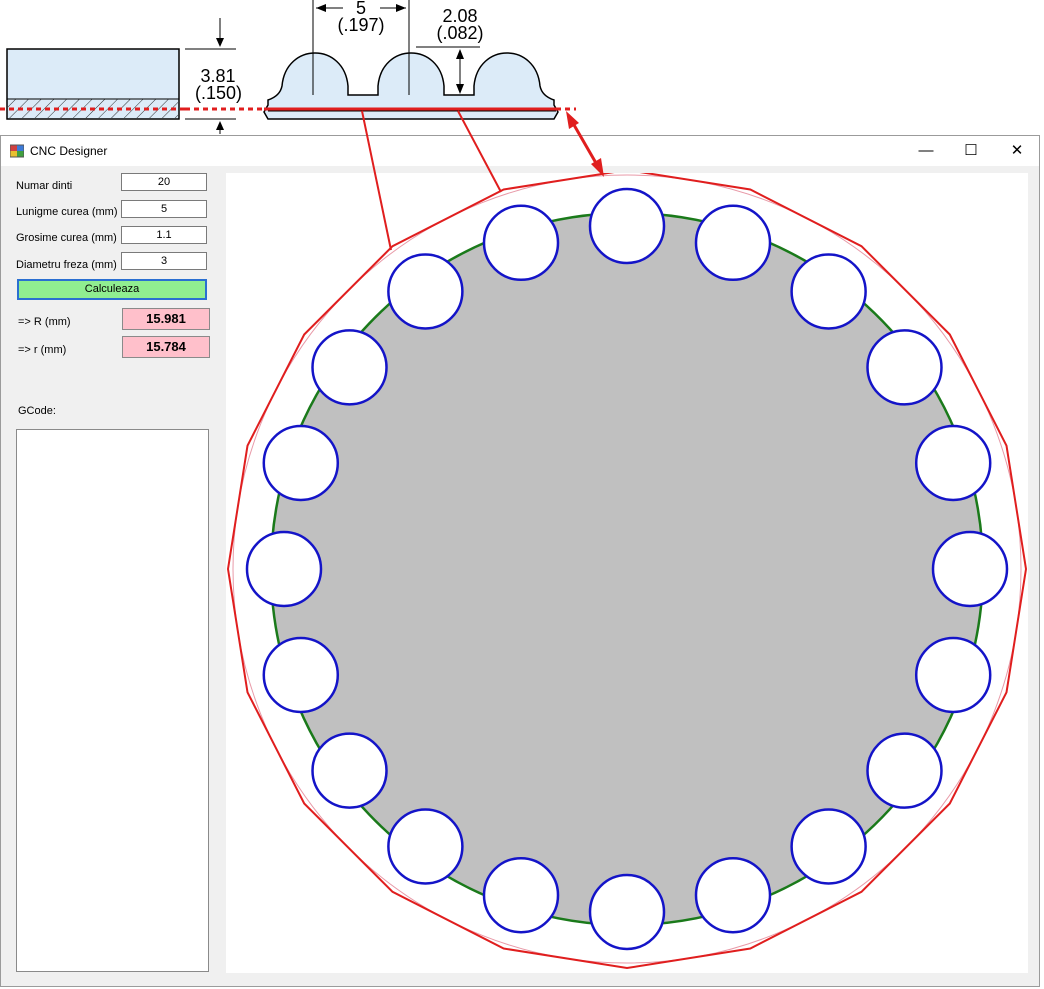 Image resolution: width=1044 pixels, height=989 pixels. What do you see at coordinates (219, 84) in the screenshot?
I see `height-dim-label: 3.81 (.150)` at bounding box center [219, 84].